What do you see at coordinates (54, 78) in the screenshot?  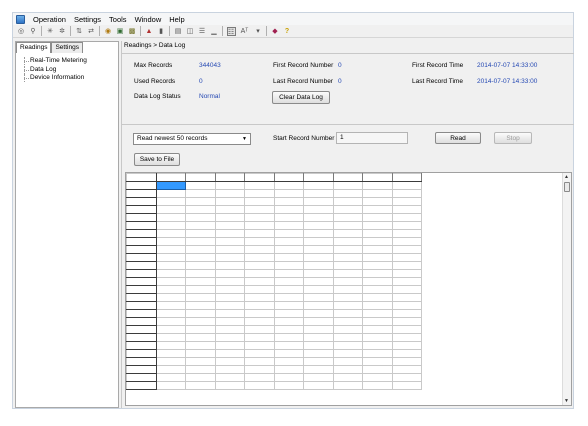 I see `tree-item-device-information: Device Information` at bounding box center [54, 78].